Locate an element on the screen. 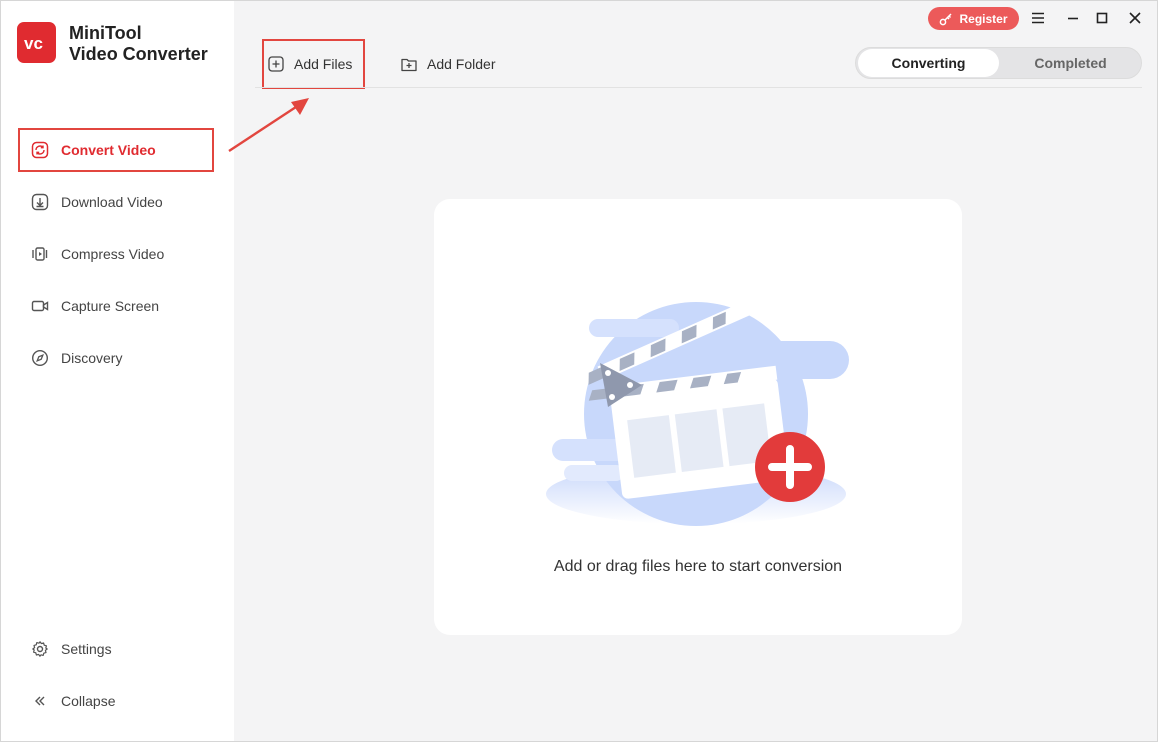 The height and width of the screenshot is (742, 1158). minimize-button is located at coordinates (1073, 18).